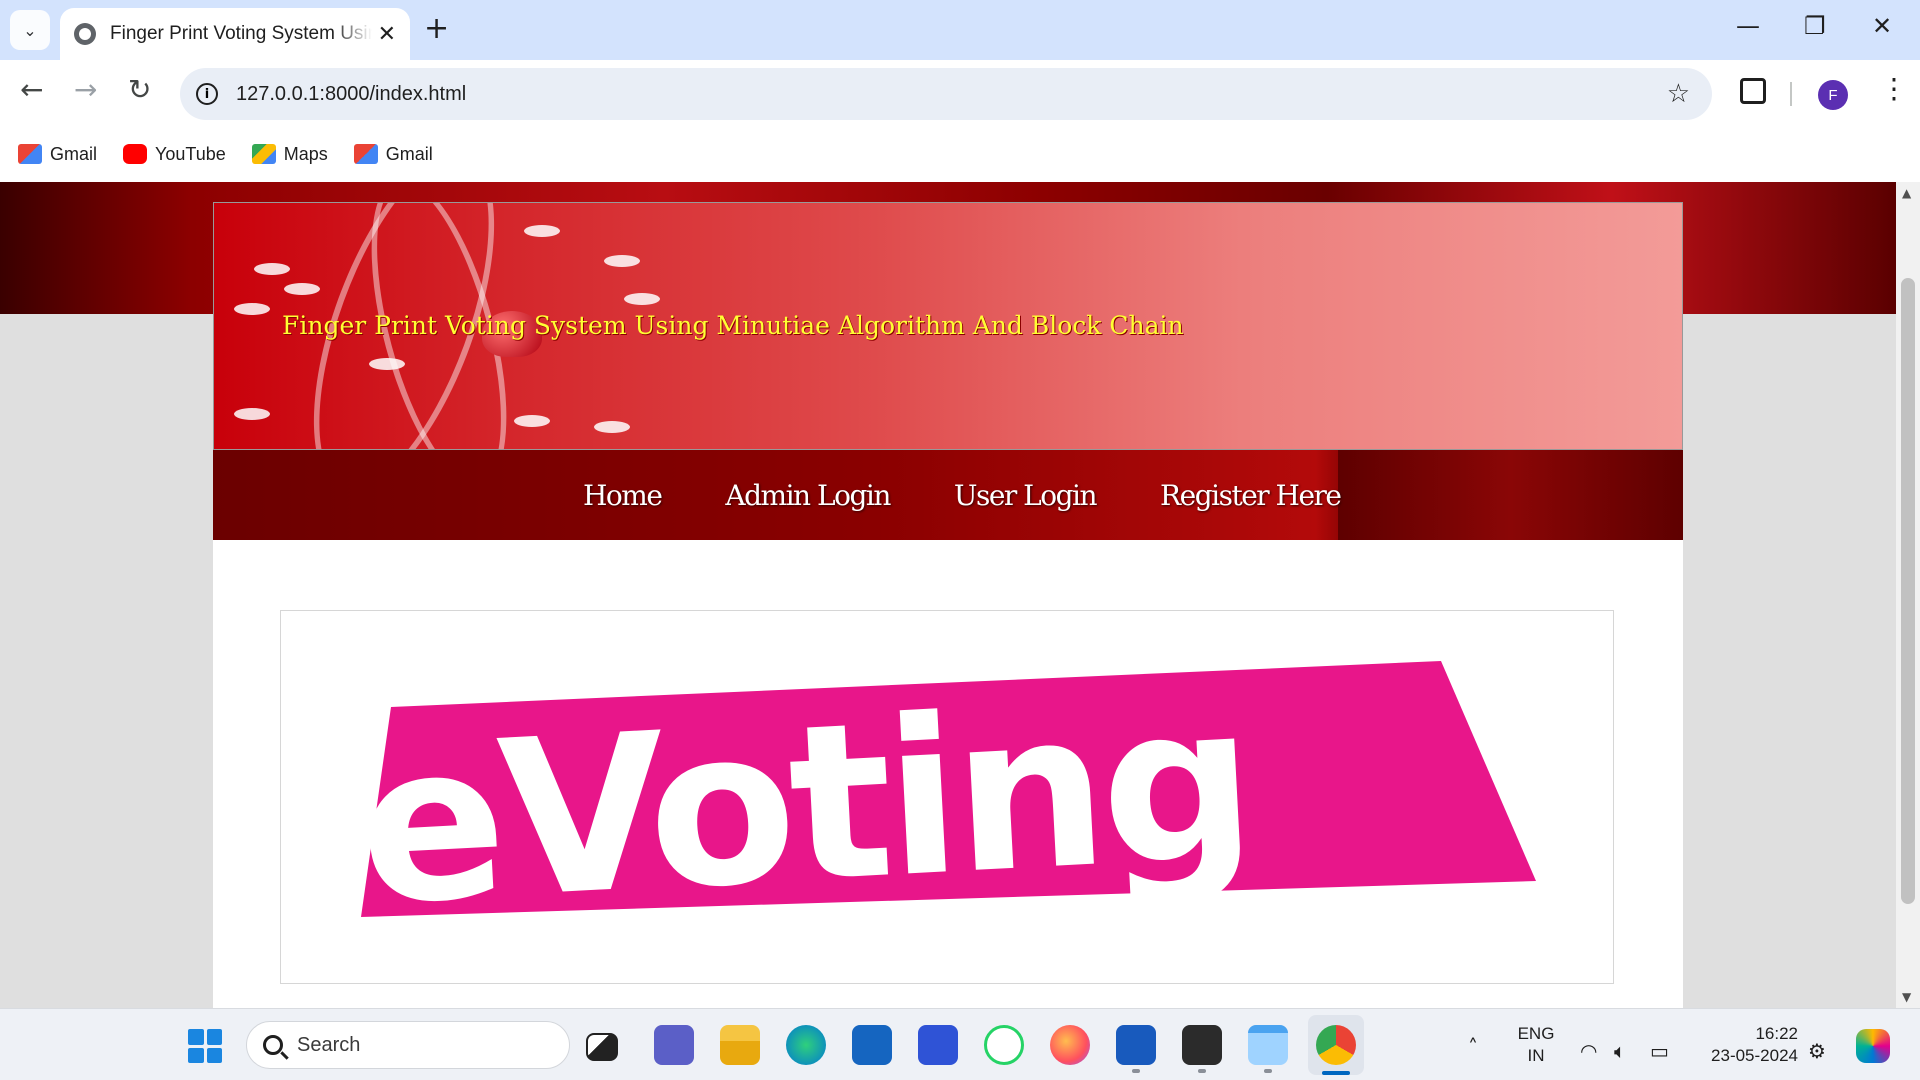  What do you see at coordinates (273, 1045) in the screenshot?
I see `search-icon` at bounding box center [273, 1045].